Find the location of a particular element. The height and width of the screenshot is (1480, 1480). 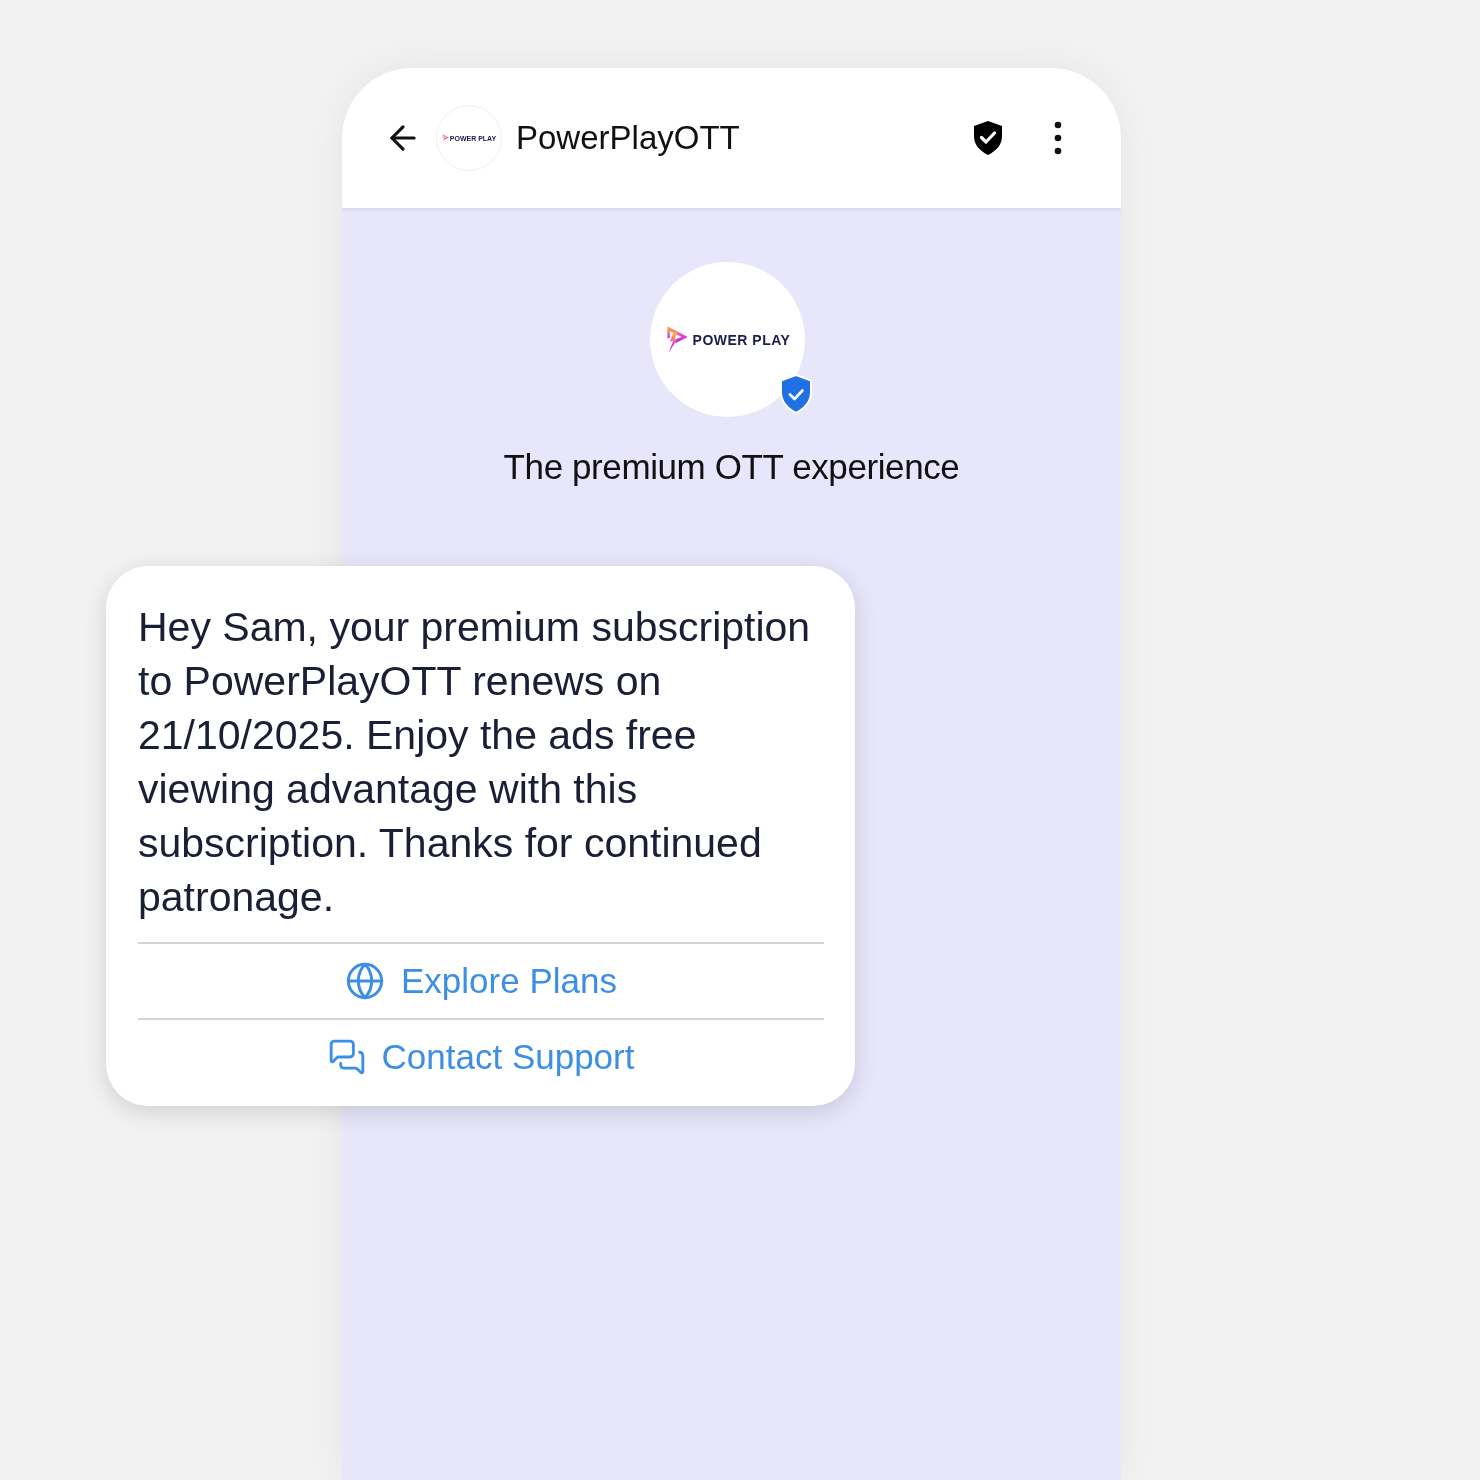

logo-text: POWER PLAY is located at coordinates (741, 339).